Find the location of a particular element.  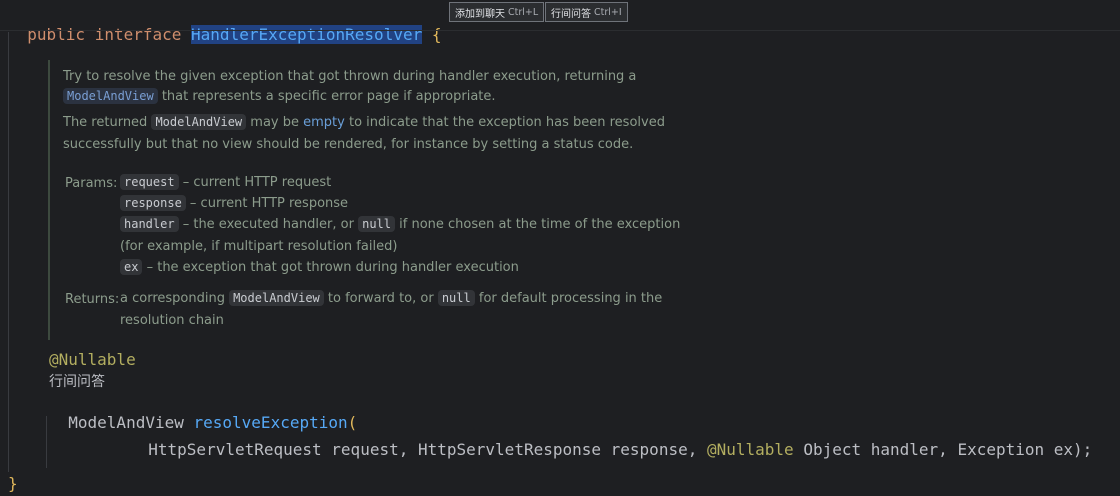

returns-modelandview-chip: ModelAndView is located at coordinates (276, 298).